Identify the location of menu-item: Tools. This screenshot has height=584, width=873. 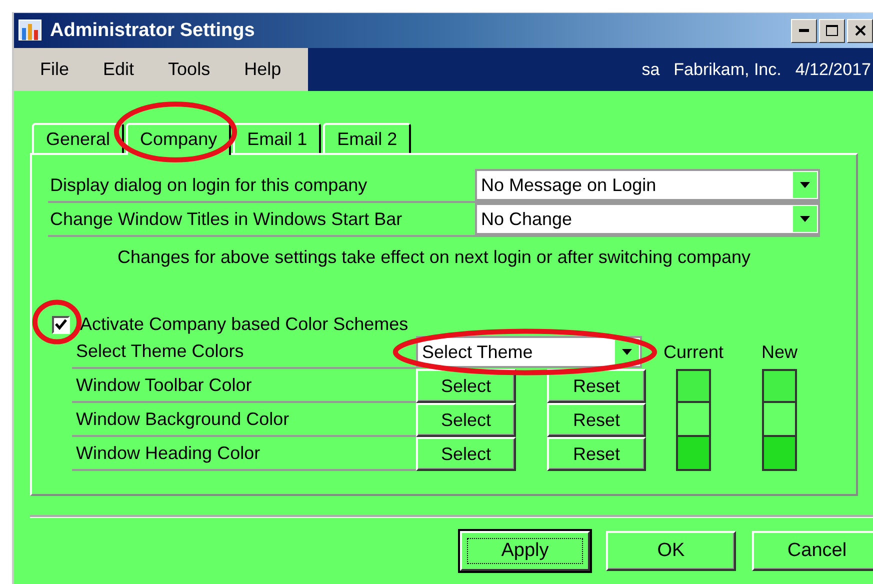
(189, 69).